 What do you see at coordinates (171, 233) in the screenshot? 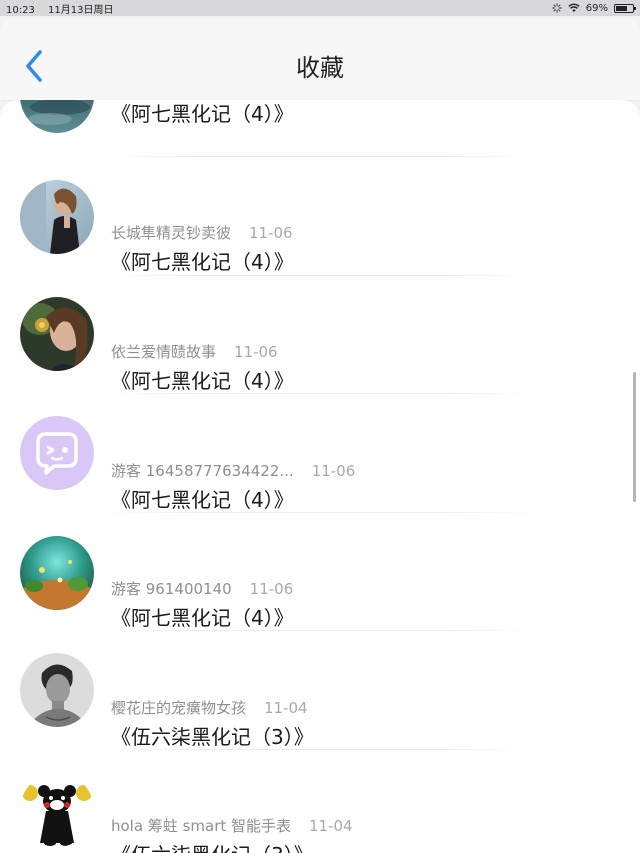
I see `item-author: 长城隼精灵钞卖彼` at bounding box center [171, 233].